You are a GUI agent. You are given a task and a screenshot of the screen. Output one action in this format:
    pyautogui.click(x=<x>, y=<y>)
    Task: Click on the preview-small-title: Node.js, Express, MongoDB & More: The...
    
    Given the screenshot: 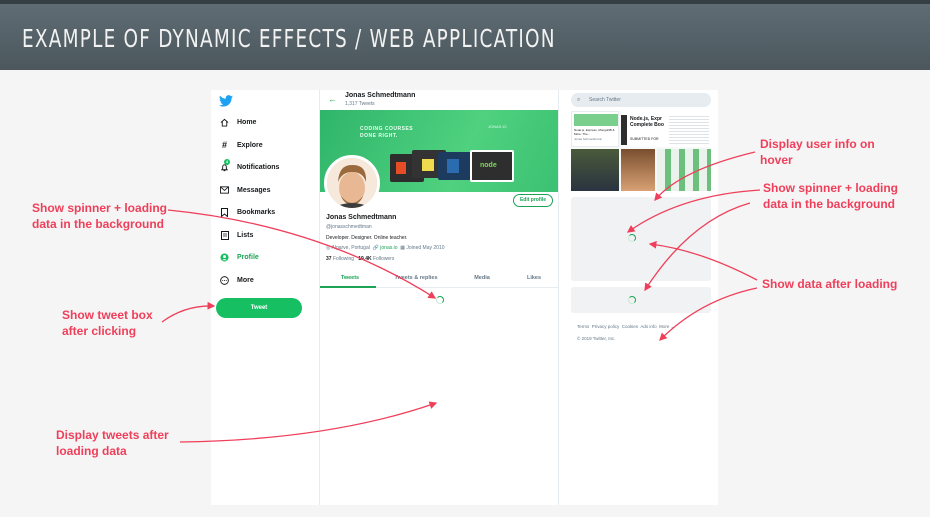 What is the action you would take?
    pyautogui.click(x=594, y=132)
    